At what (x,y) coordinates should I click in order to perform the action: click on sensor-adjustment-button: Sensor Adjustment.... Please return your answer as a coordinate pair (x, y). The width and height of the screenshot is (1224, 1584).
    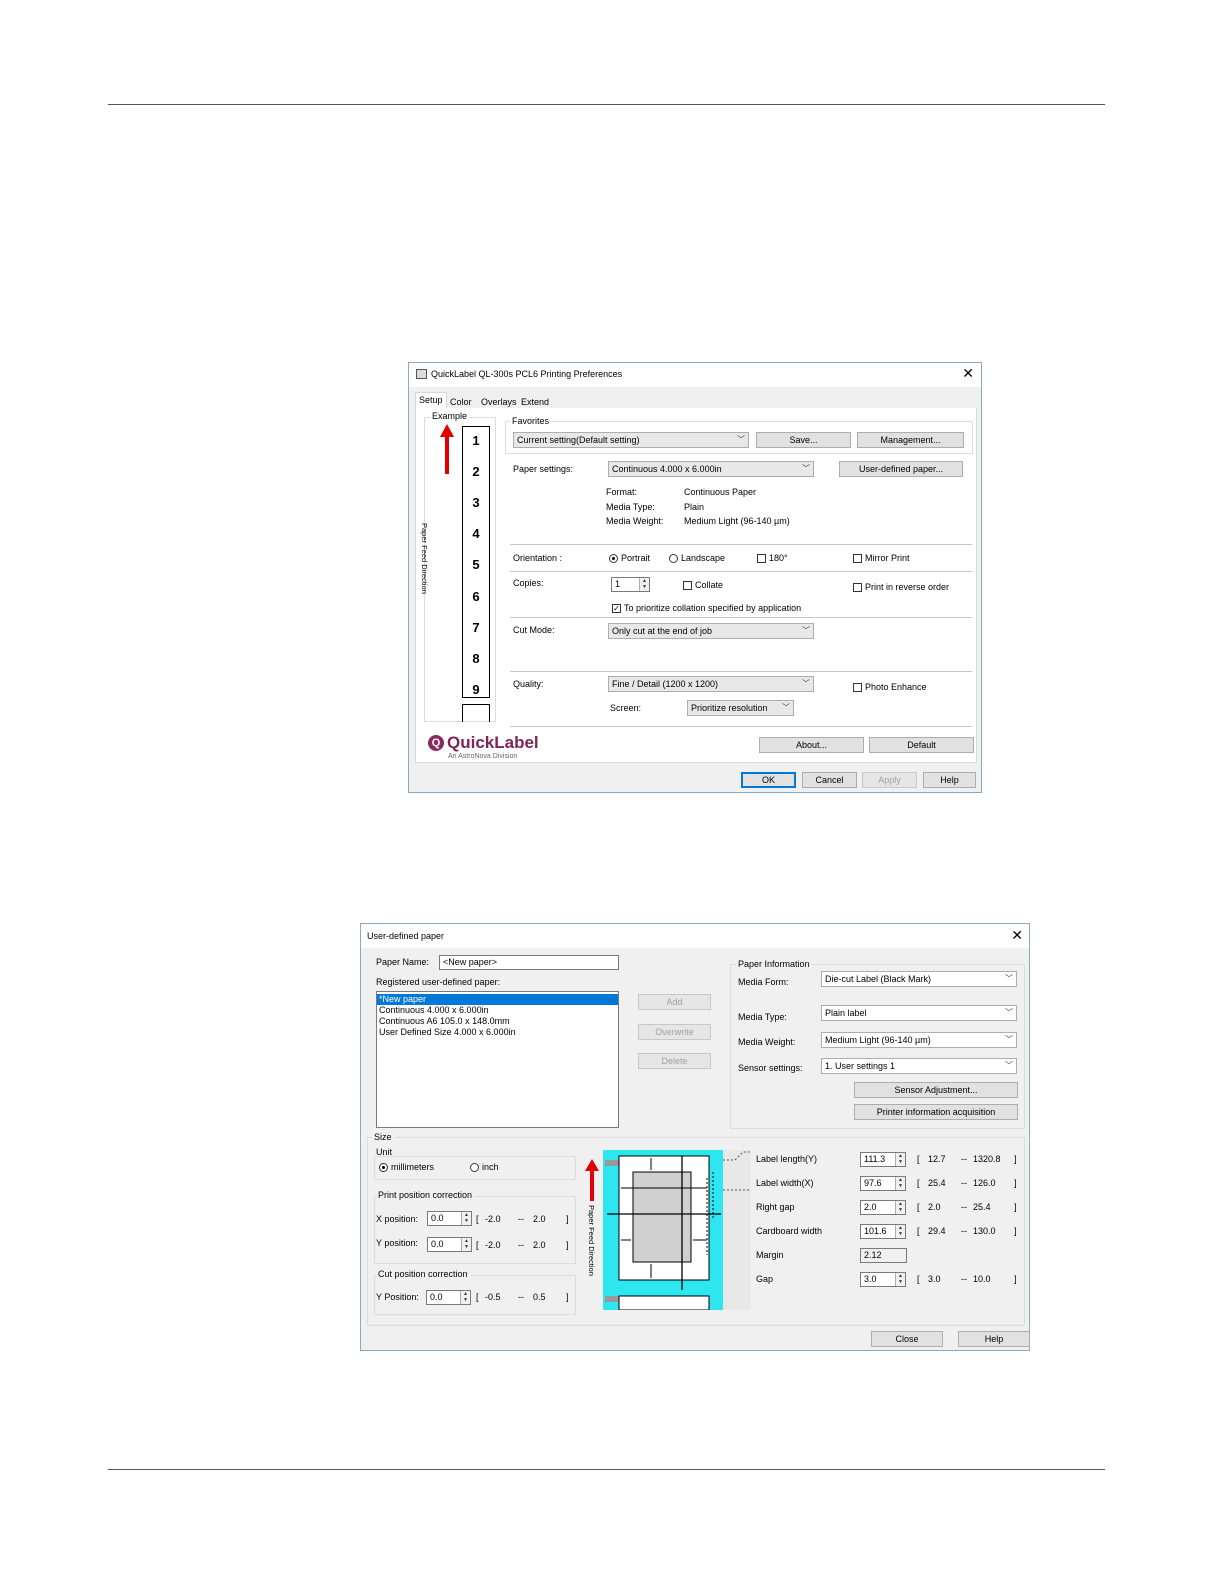
    Looking at the image, I should click on (936, 1090).